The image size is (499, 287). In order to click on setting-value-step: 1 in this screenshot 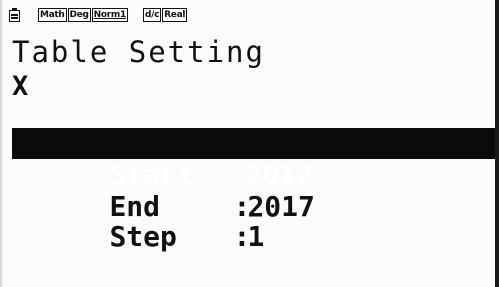, I will do `click(255, 236)`.